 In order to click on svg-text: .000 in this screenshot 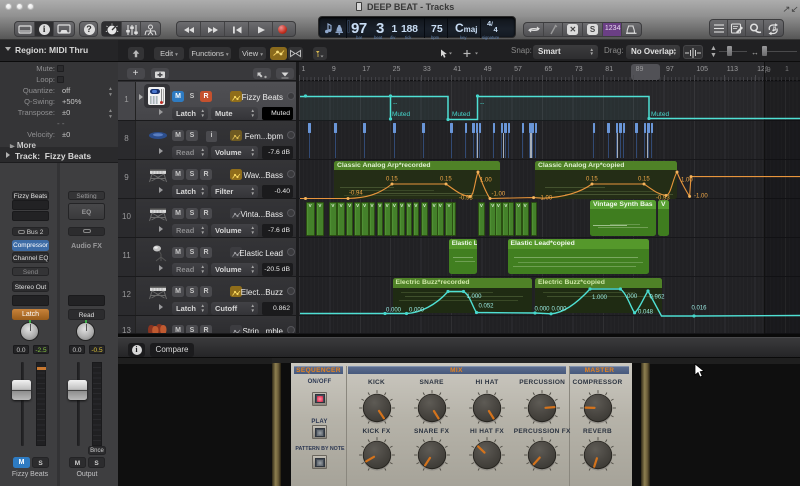, I will do `click(632, 297)`.